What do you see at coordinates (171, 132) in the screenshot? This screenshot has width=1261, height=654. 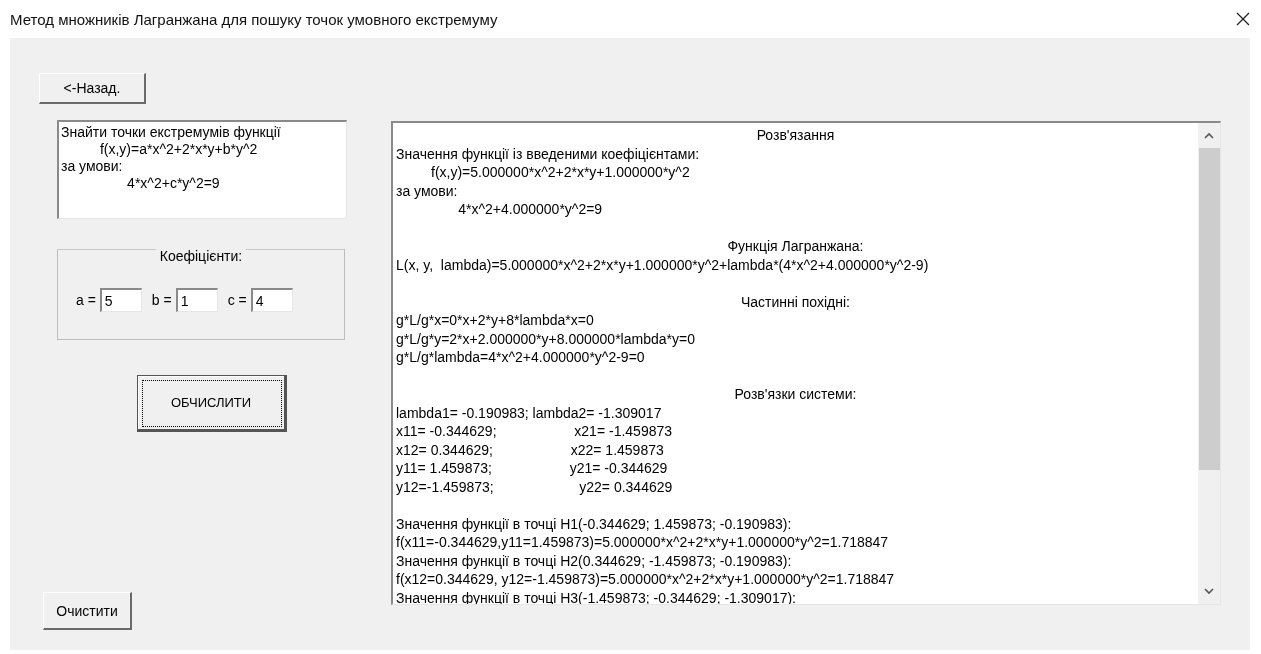 I see `text-line: Знайти точки екстремумів функції` at bounding box center [171, 132].